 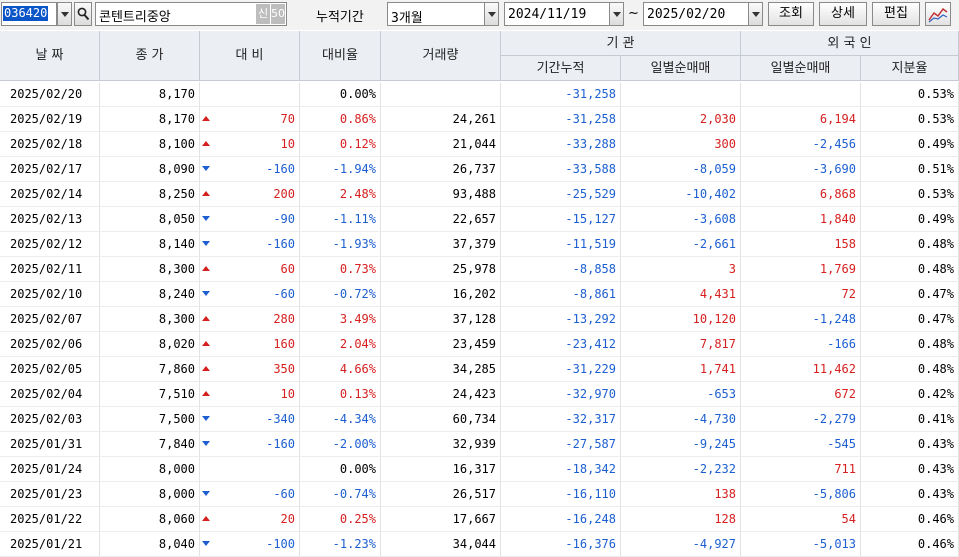 What do you see at coordinates (561, 444) in the screenshot?
I see `inst-cumulative-cell: -27,587` at bounding box center [561, 444].